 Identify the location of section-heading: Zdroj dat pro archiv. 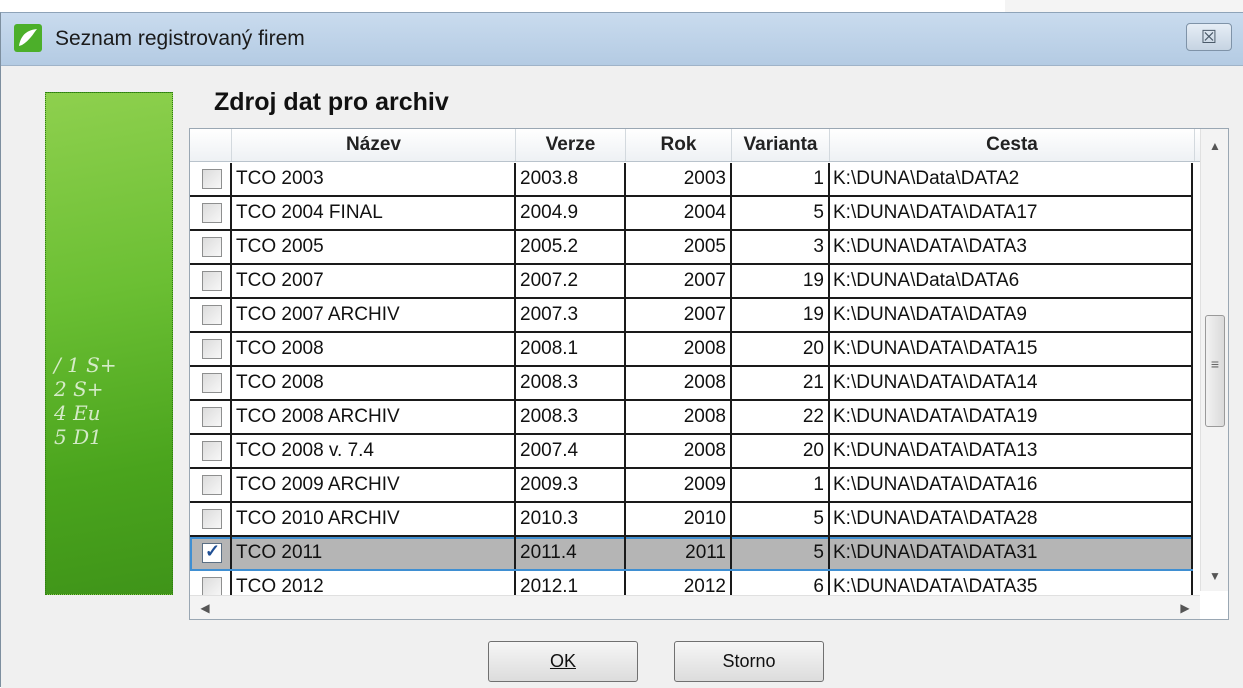
(331, 102).